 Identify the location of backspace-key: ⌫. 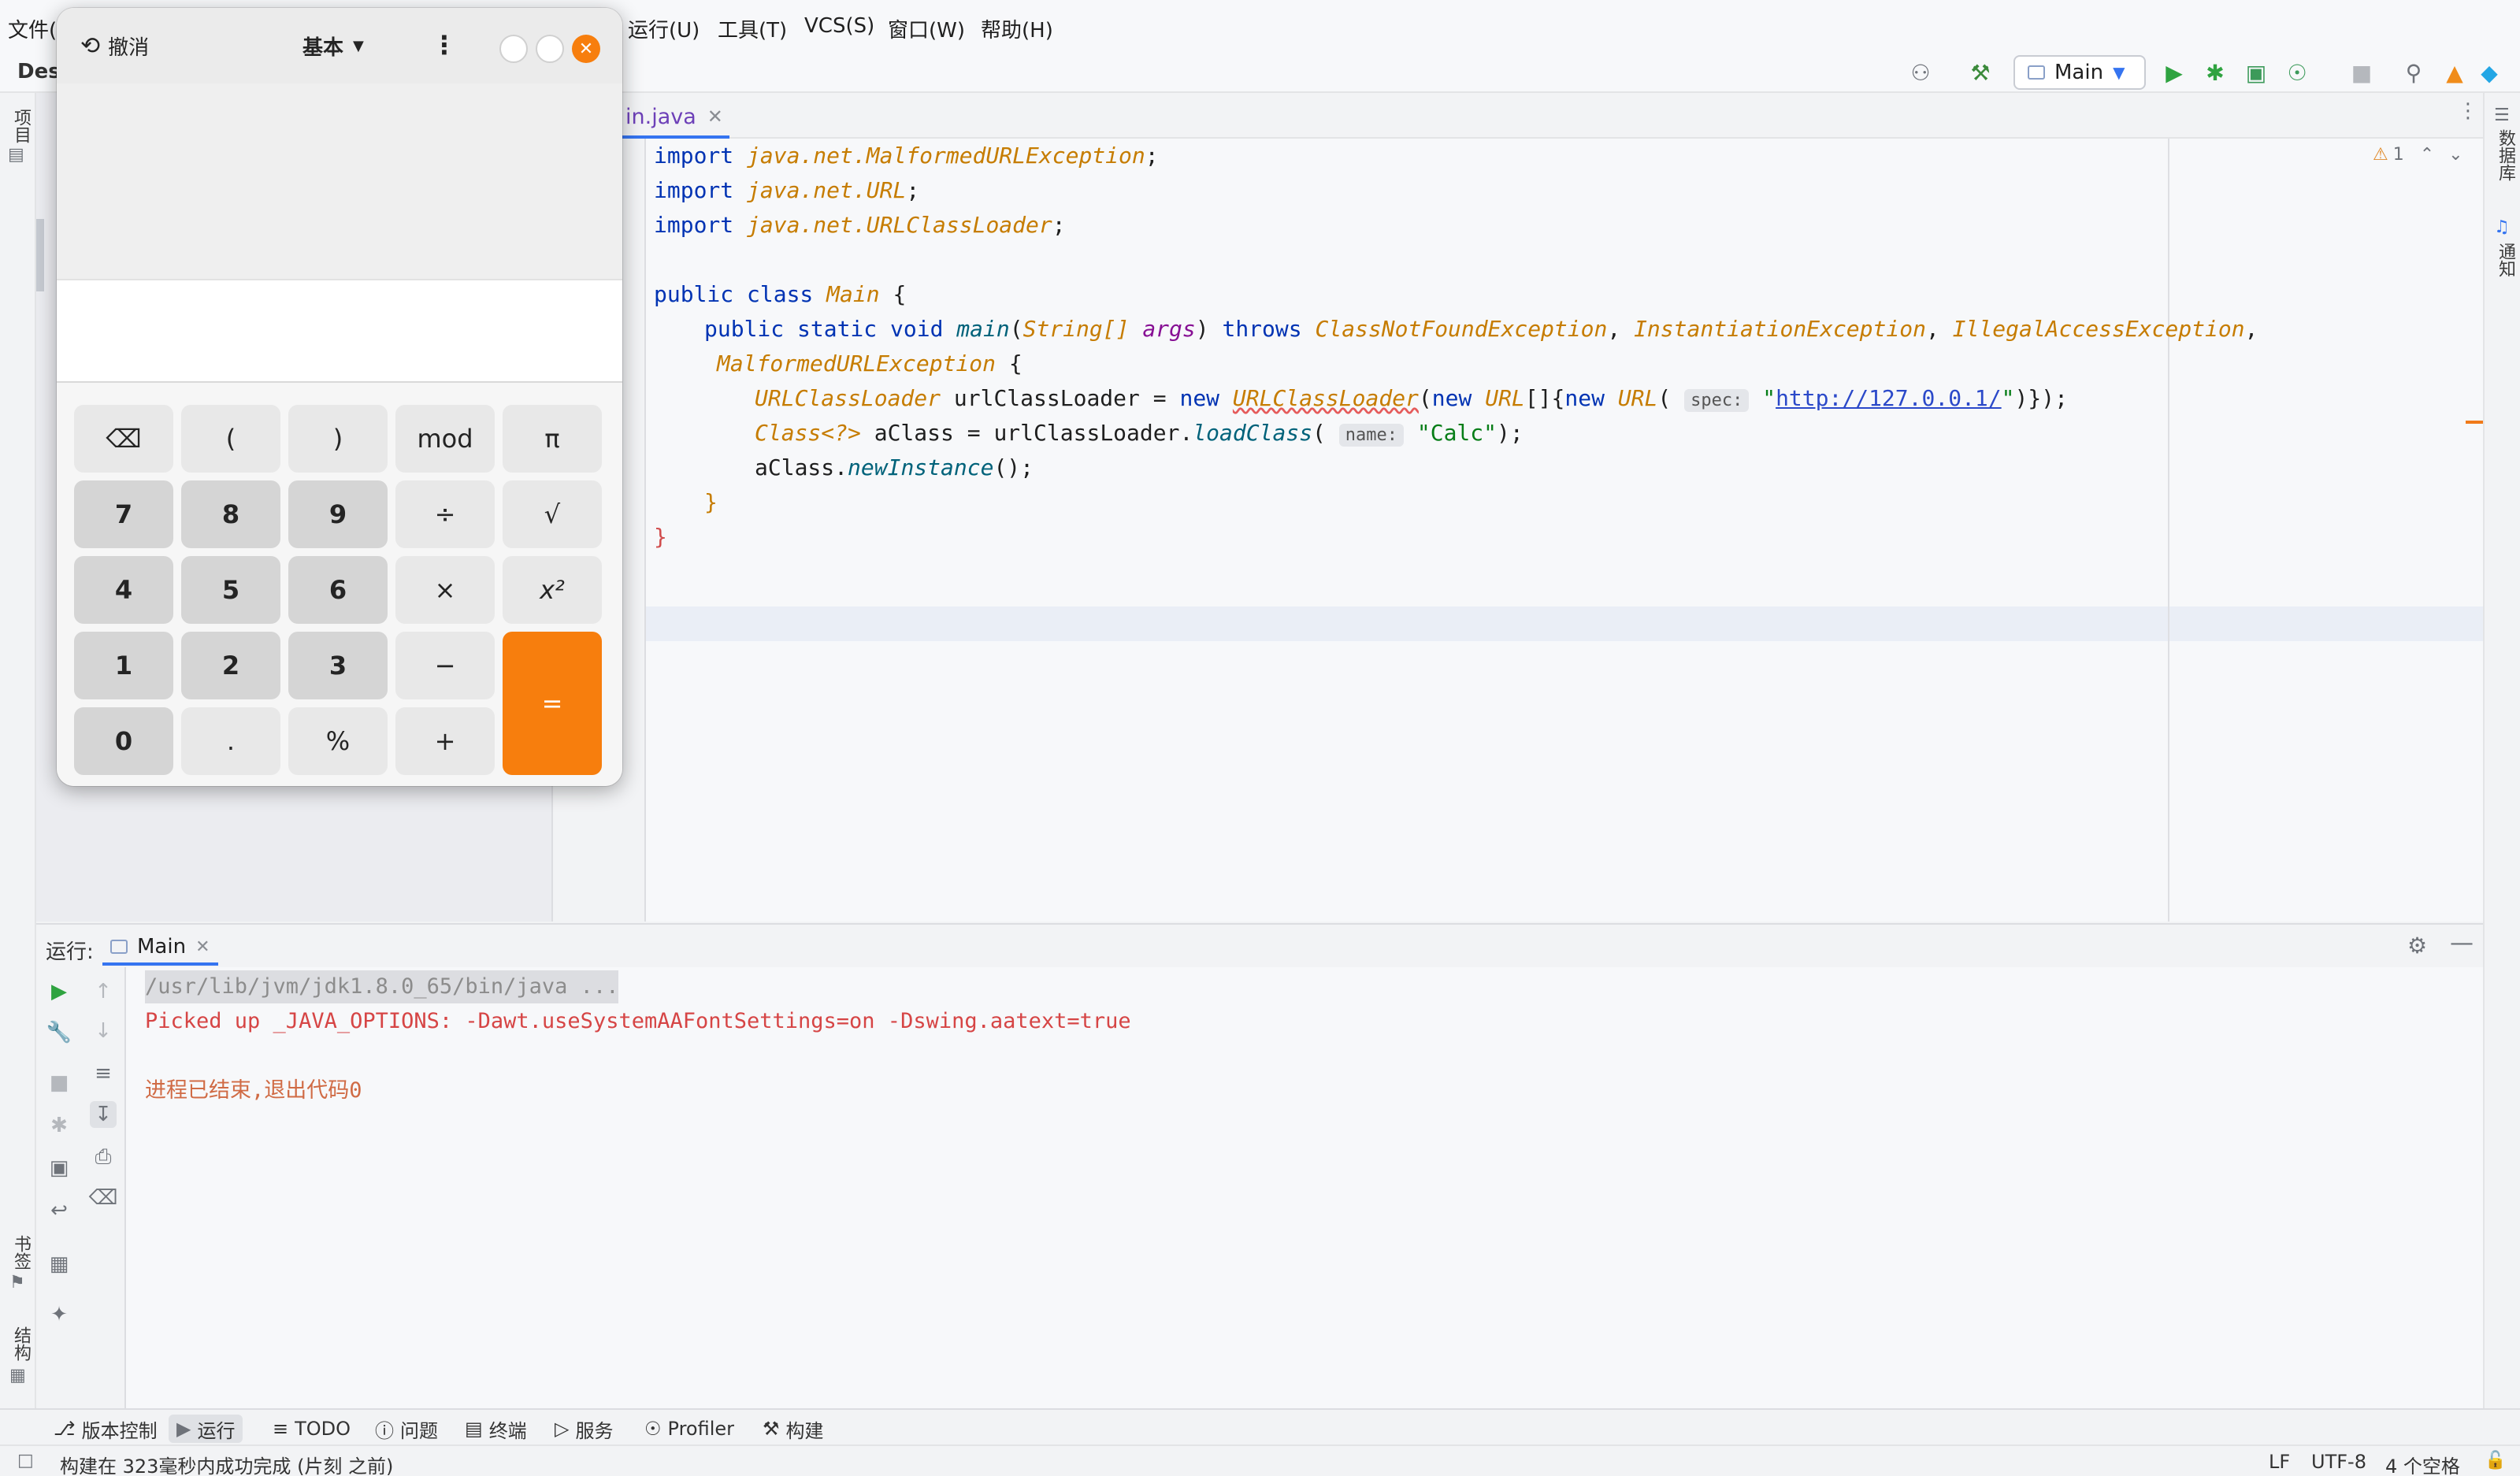
(123, 439).